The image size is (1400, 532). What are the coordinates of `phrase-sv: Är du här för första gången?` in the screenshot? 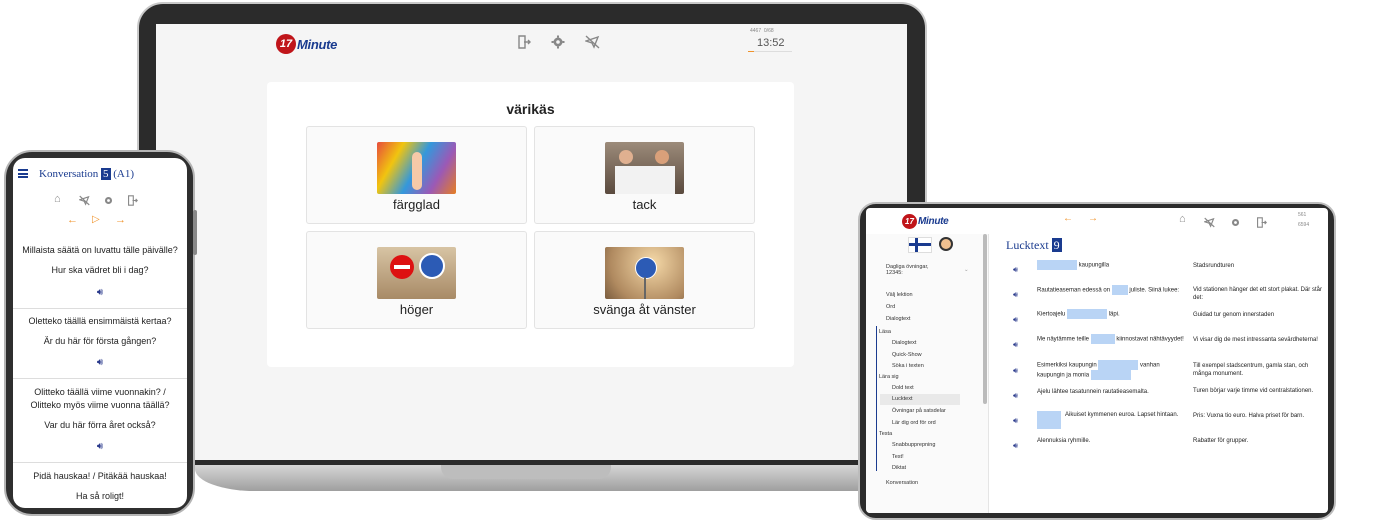 It's located at (100, 341).